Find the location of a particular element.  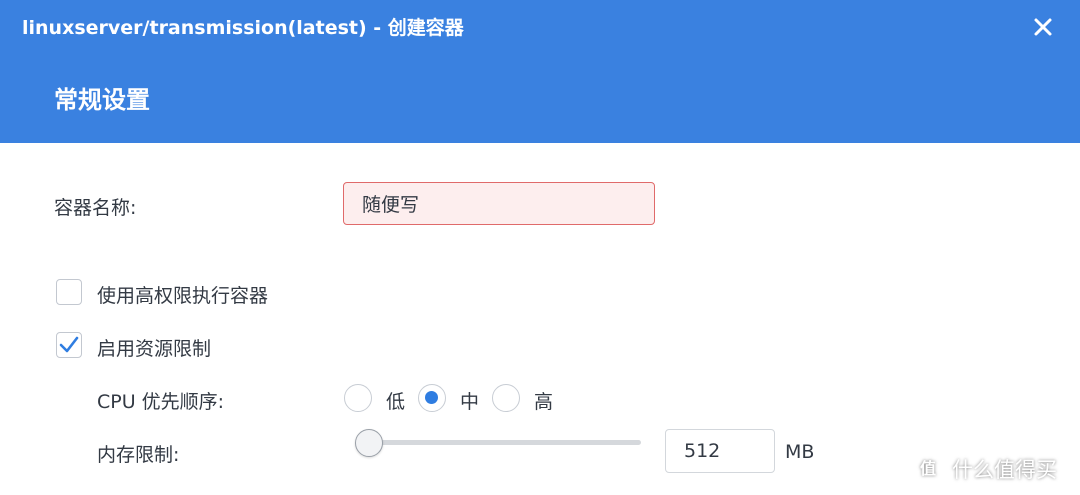

checkmark-icon is located at coordinates (69, 344).